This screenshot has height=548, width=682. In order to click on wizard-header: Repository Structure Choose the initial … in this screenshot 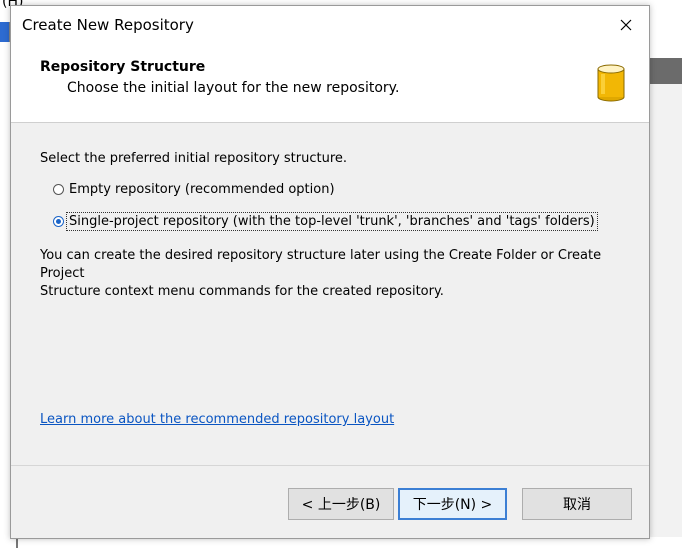, I will do `click(330, 83)`.